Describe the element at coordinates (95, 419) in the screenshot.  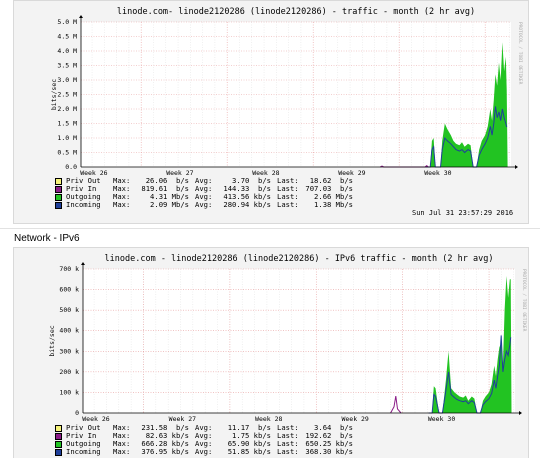
I see `x-tick-label: Week 26` at that location.